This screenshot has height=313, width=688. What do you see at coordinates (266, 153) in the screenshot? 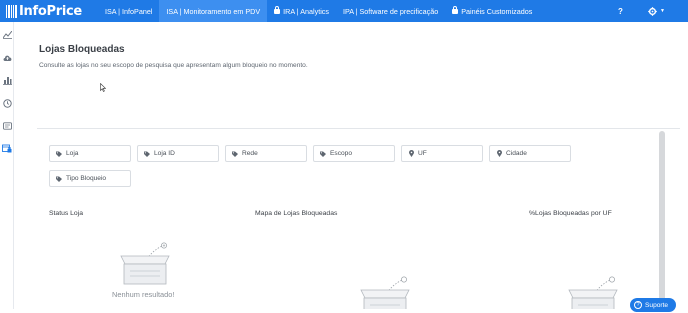
I see `filter-rede: Rede` at bounding box center [266, 153].